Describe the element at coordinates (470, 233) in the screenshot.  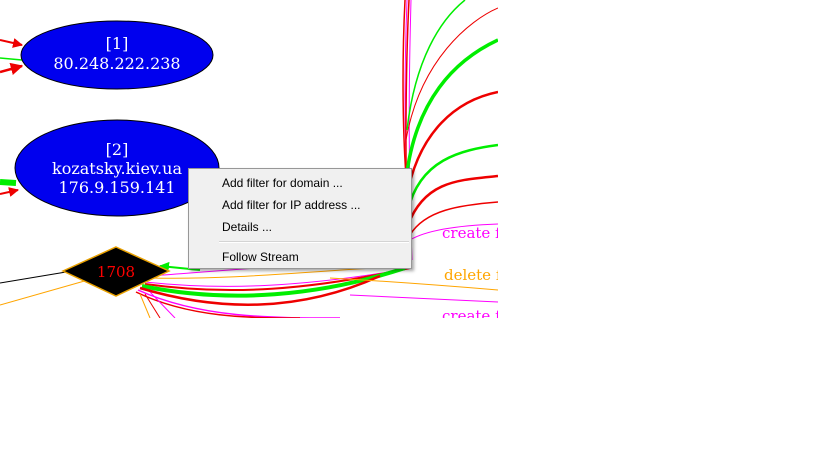
I see `edge-label-create-1: create f` at that location.